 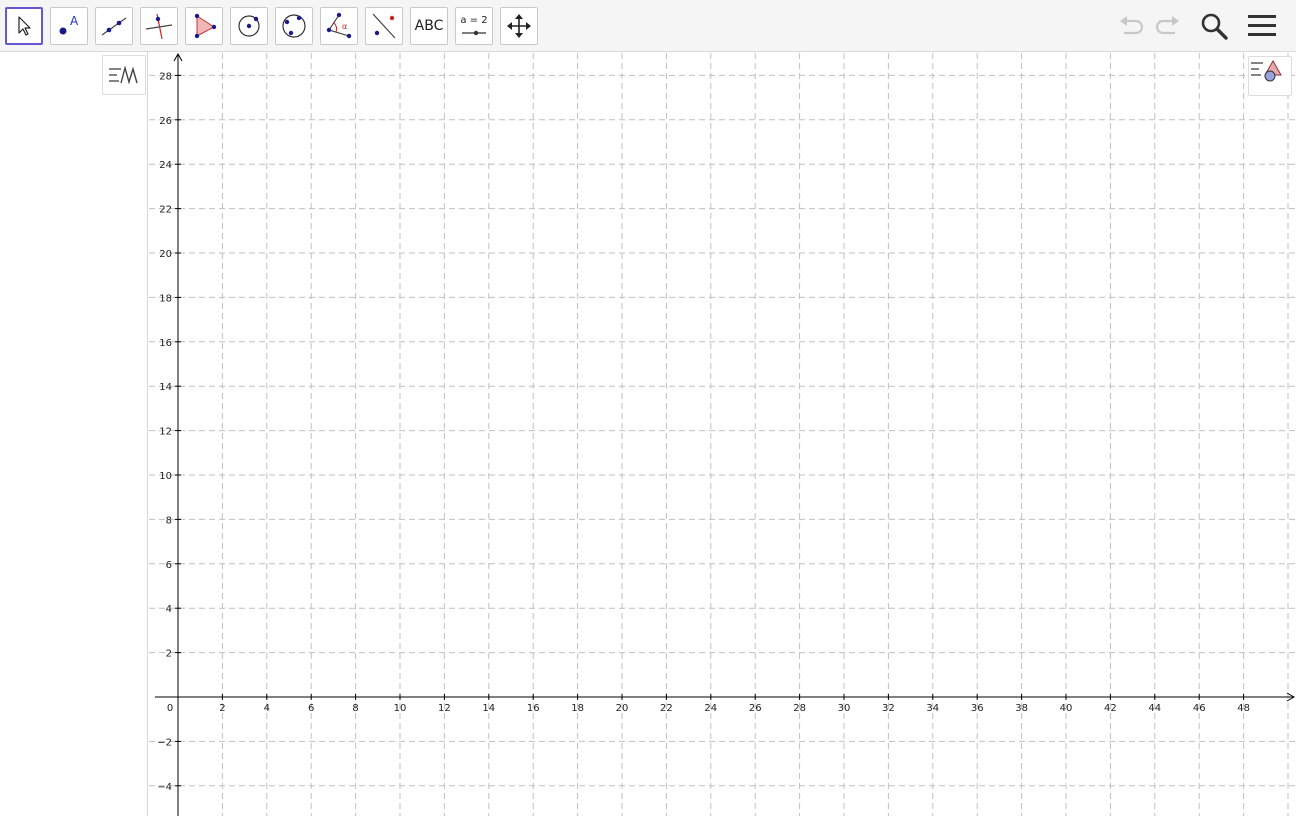 What do you see at coordinates (1066, 708) in the screenshot?
I see `x-tick-label: 40` at bounding box center [1066, 708].